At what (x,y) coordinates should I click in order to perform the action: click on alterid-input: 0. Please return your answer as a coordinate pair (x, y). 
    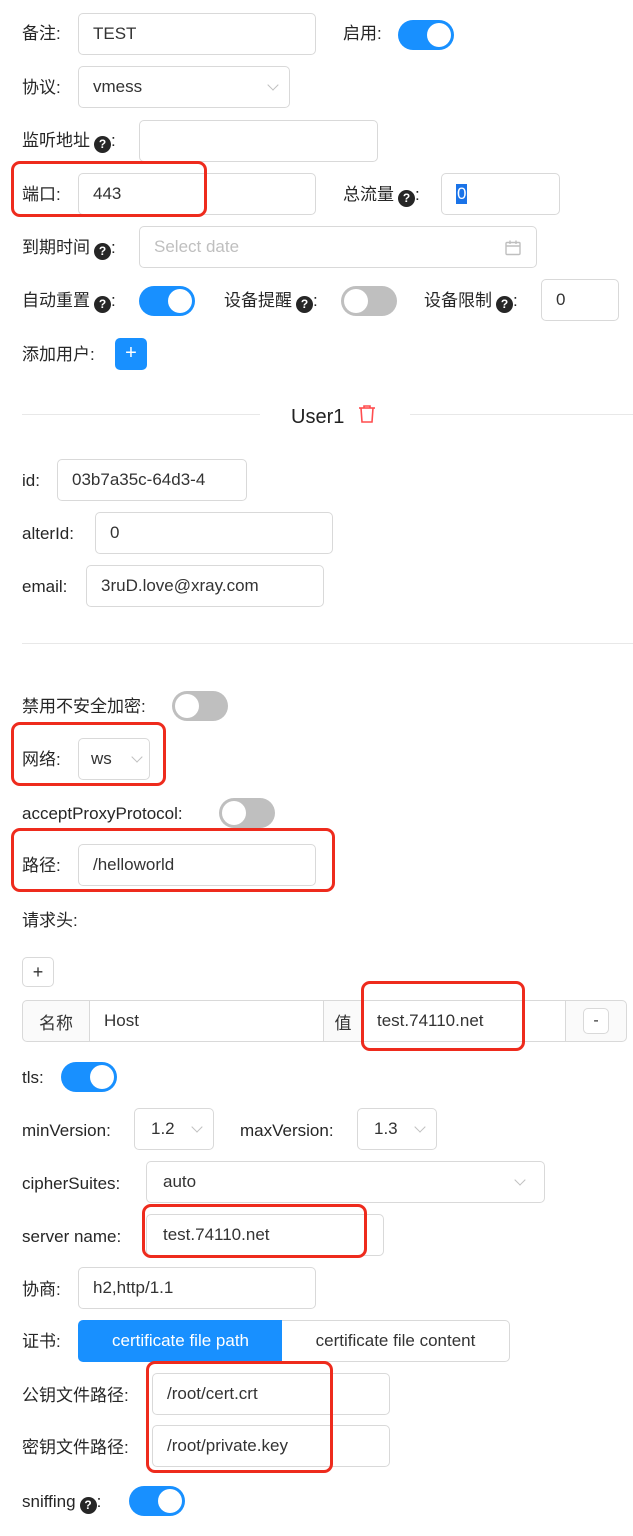
    Looking at the image, I should click on (214, 533).